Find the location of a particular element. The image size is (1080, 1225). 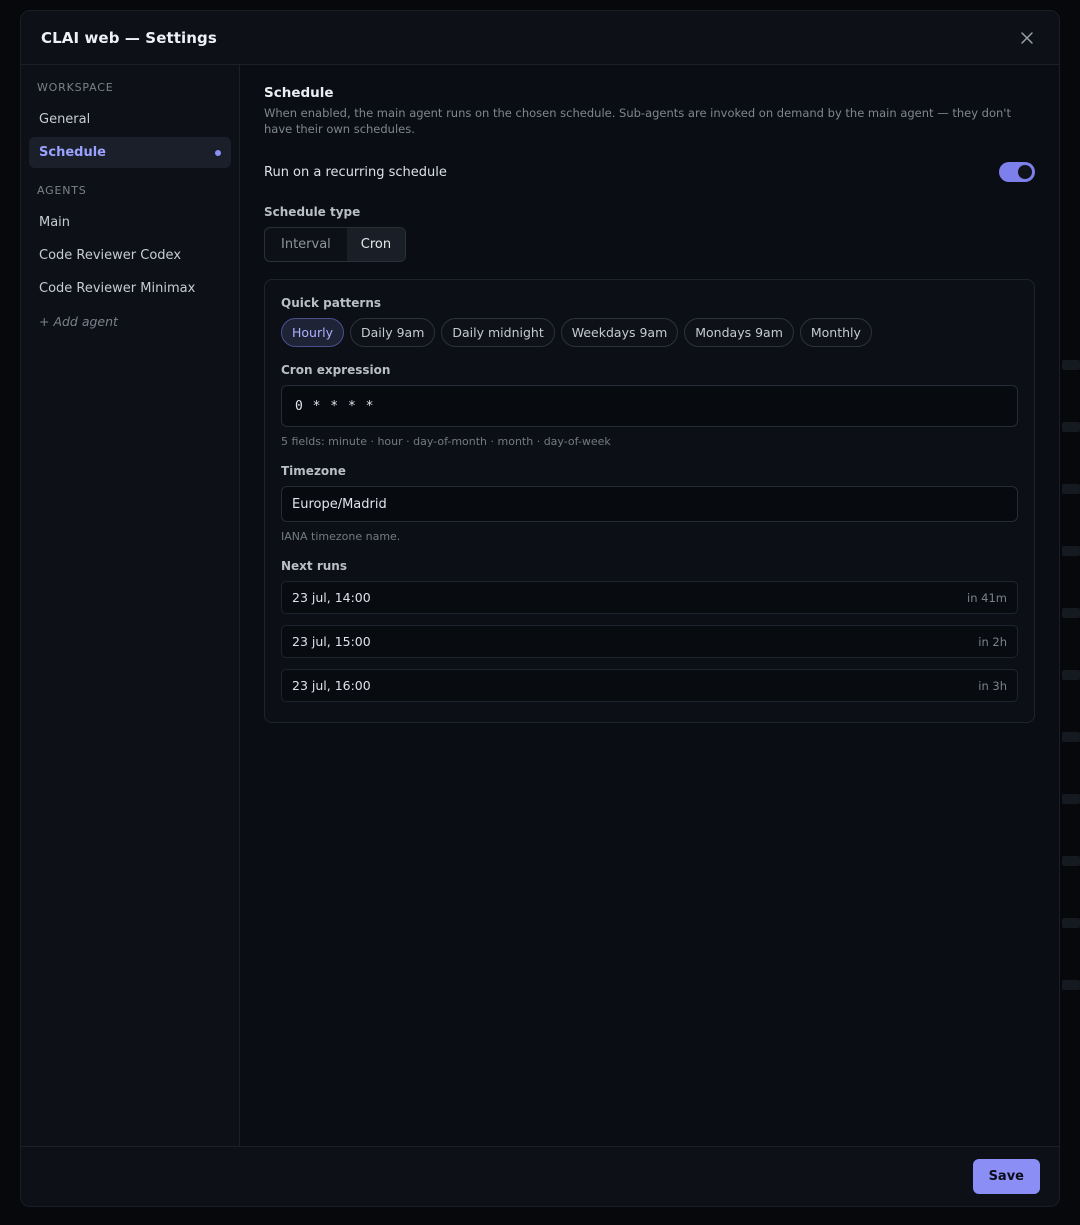

next-run-row: 23 jul, 14:00 in 41m is located at coordinates (649, 597).